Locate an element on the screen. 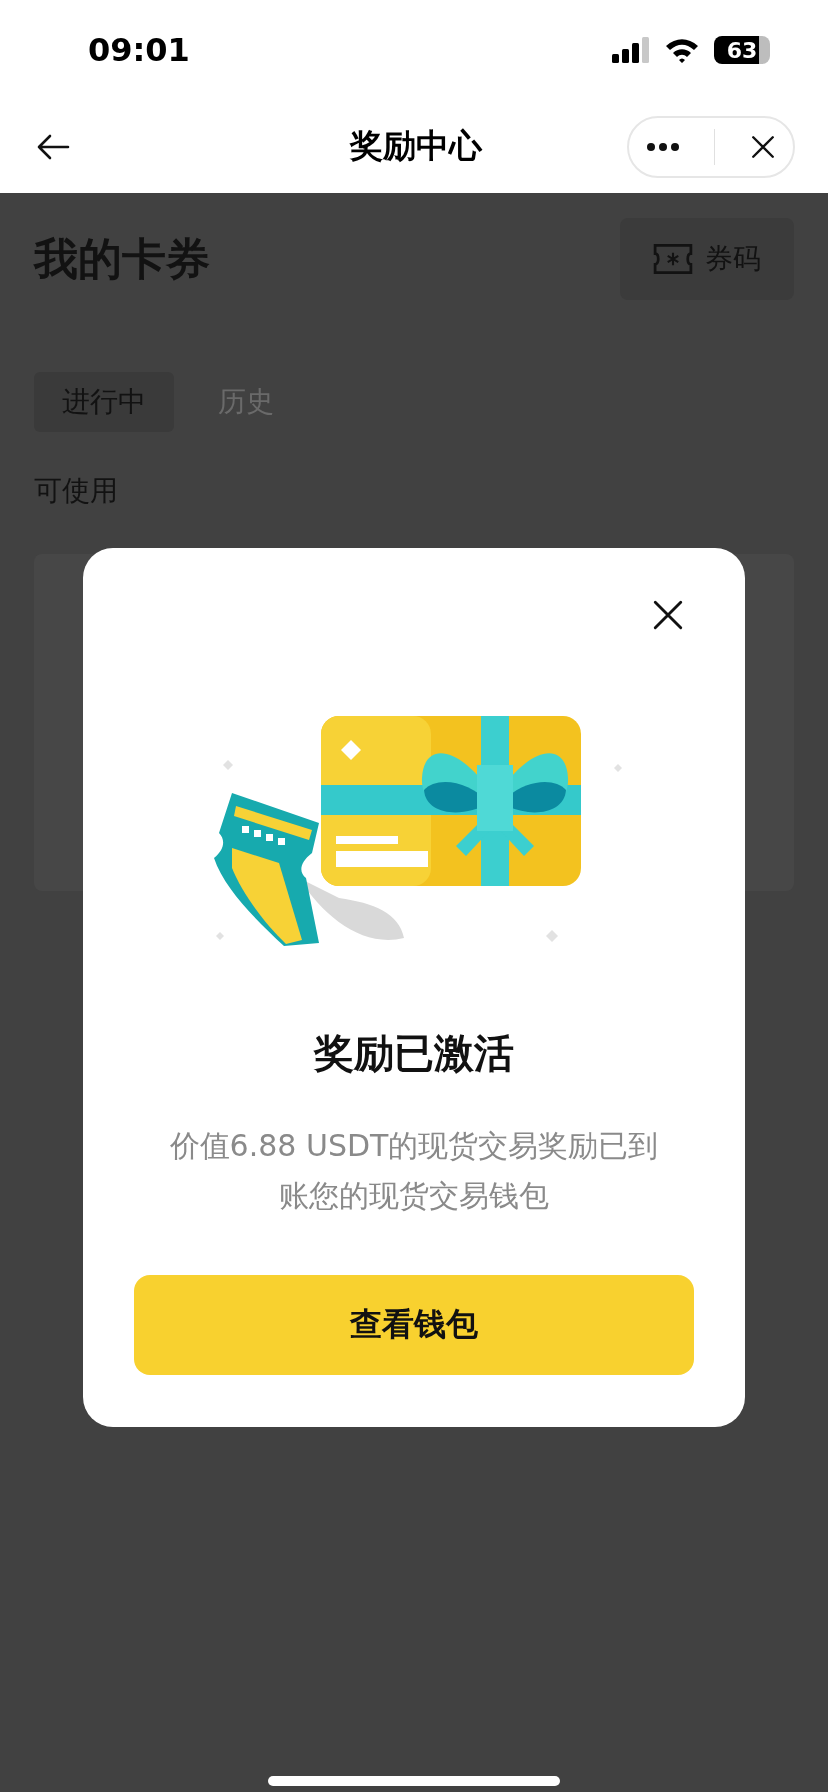 Image resolution: width=828 pixels, height=1792 pixels. page-title: 奖励中心 is located at coordinates (415, 146).